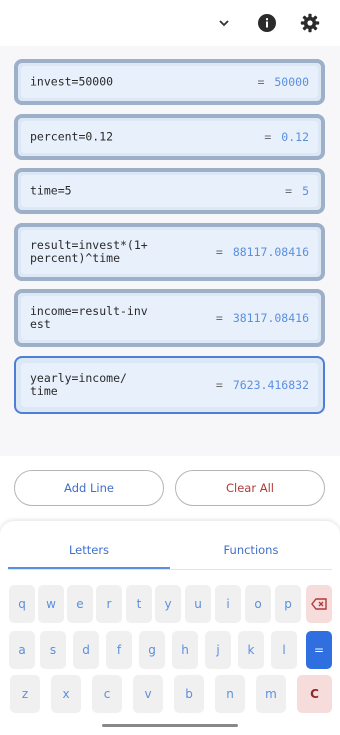 The width and height of the screenshot is (340, 735). Describe the element at coordinates (230, 694) in the screenshot. I see `key-n: n` at that location.